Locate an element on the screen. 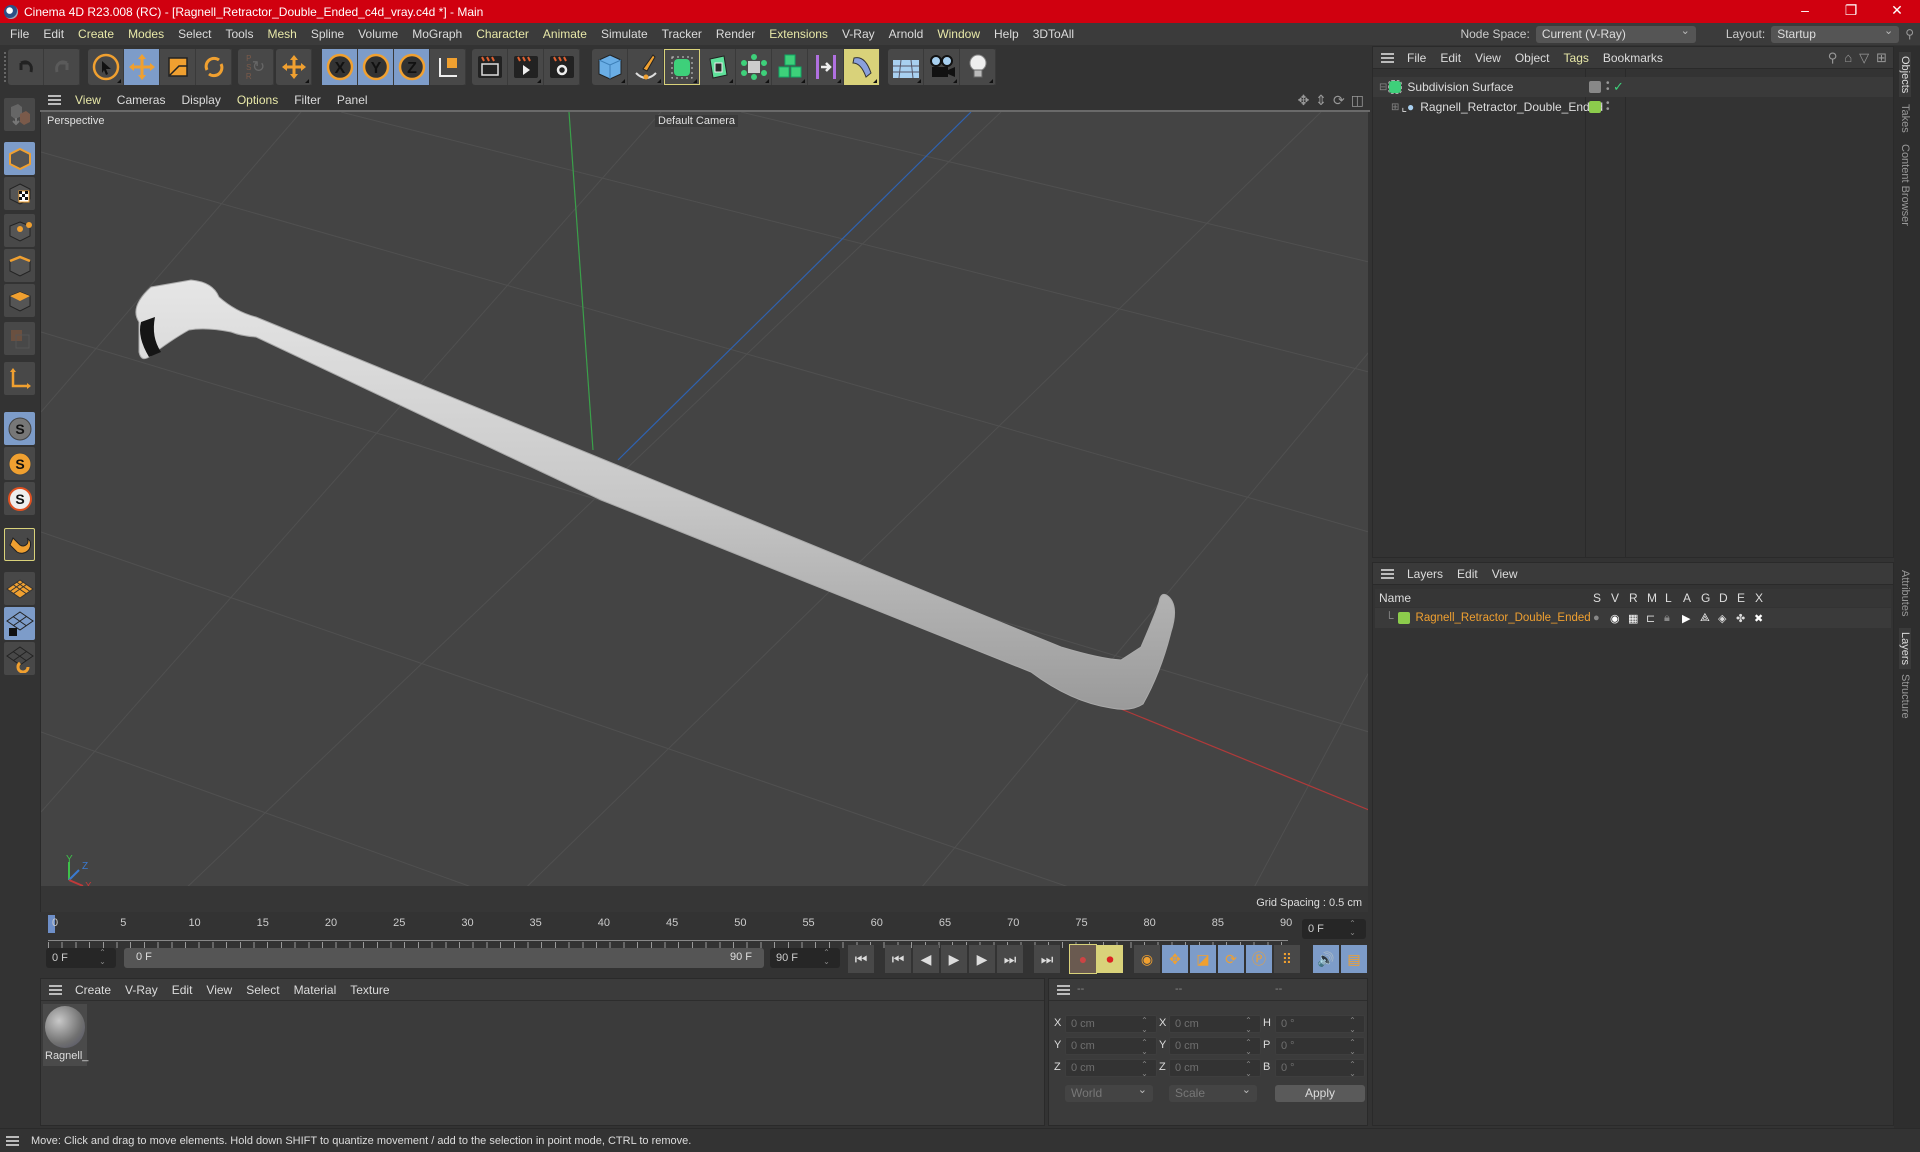 This screenshot has width=1920, height=1152. key-scale-button: ◪ is located at coordinates (1203, 959).